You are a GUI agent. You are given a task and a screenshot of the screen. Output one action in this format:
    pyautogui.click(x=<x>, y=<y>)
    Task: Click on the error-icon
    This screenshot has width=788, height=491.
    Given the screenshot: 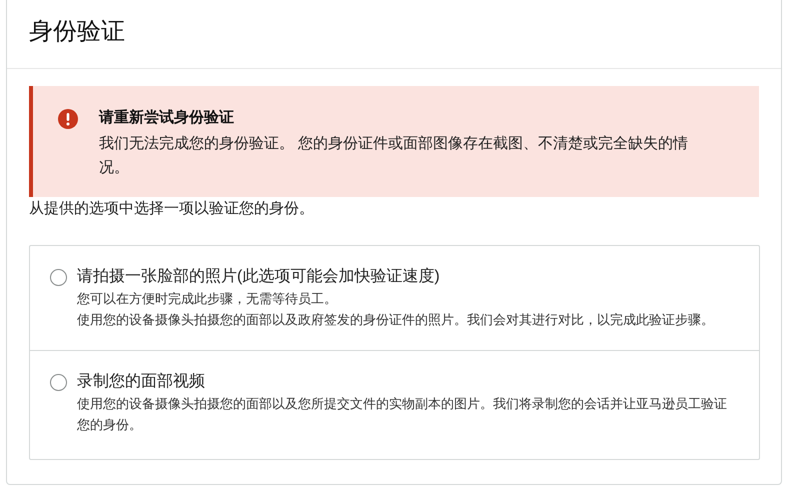 What is the action you would take?
    pyautogui.click(x=68, y=119)
    